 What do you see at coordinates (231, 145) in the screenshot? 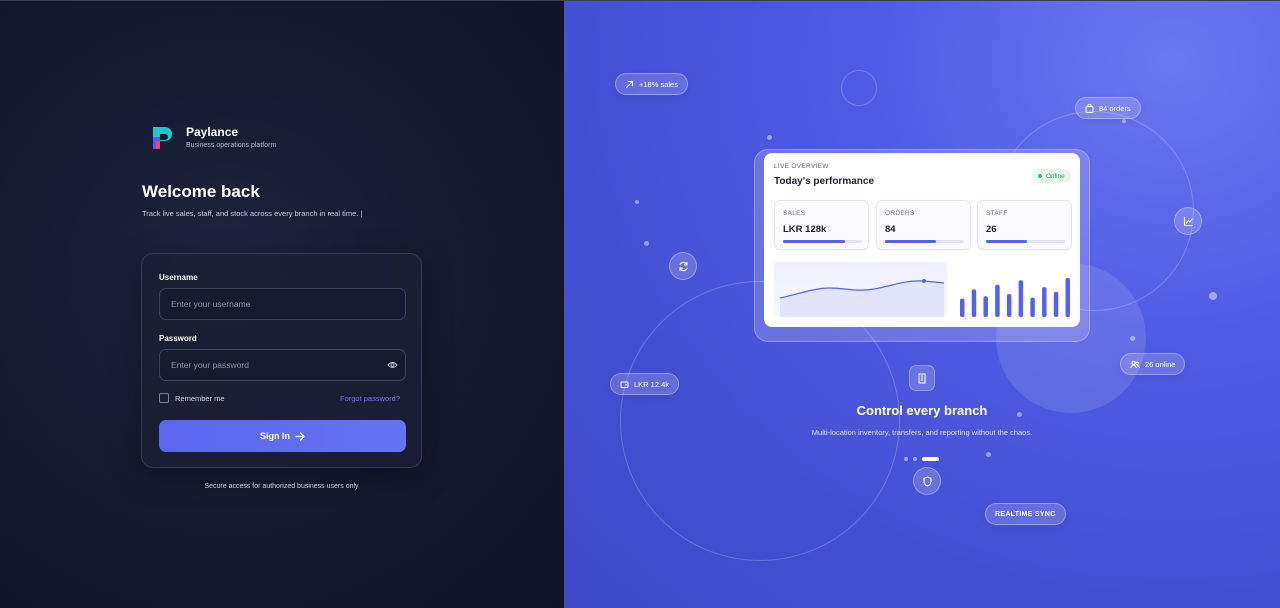
I see `brand-tagline: Business operations platform` at bounding box center [231, 145].